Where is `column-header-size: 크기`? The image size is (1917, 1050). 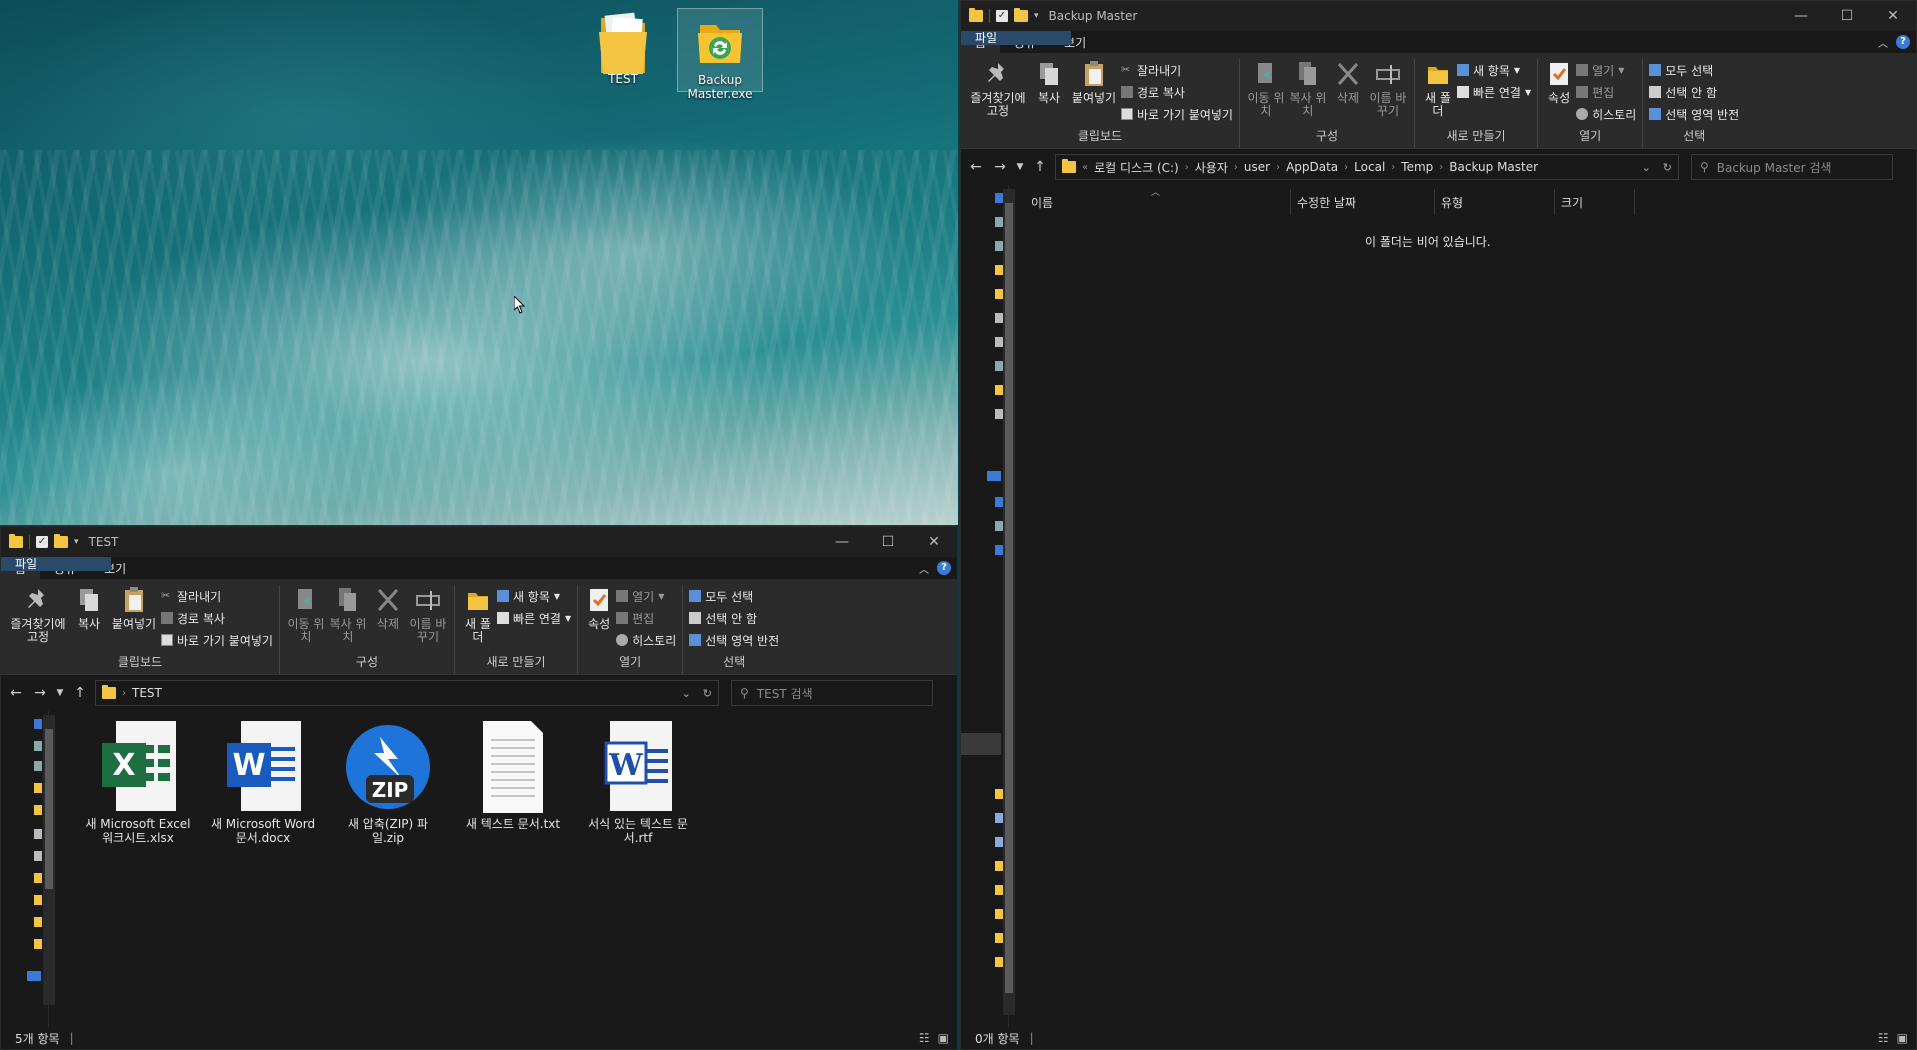 column-header-size: 크기 is located at coordinates (1595, 202).